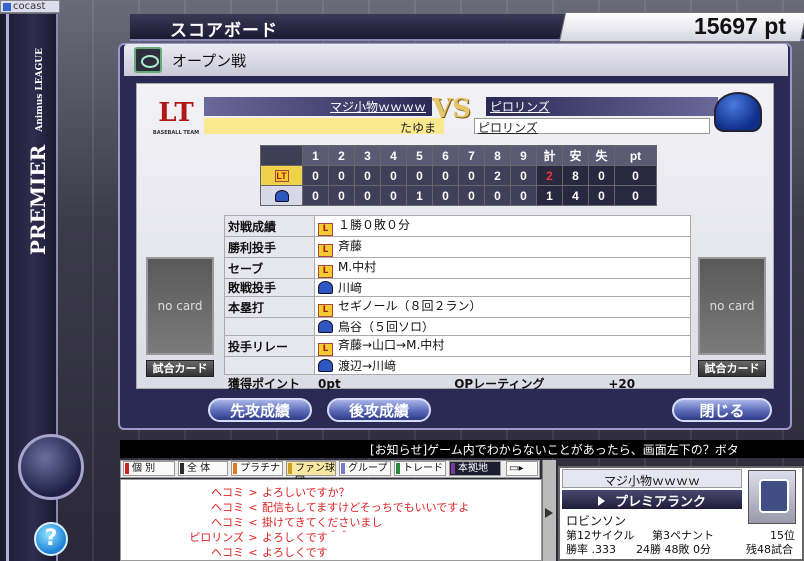 Image resolution: width=804 pixels, height=561 pixels. What do you see at coordinates (516, 468) in the screenshot?
I see `keyboard-icon: ▭▸` at bounding box center [516, 468].